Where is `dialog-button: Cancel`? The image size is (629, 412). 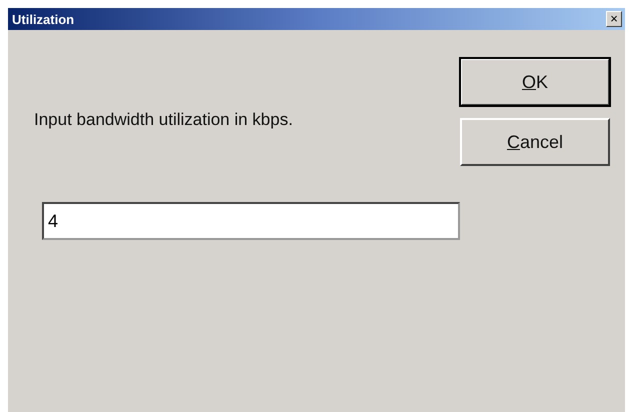 dialog-button: Cancel is located at coordinates (535, 142).